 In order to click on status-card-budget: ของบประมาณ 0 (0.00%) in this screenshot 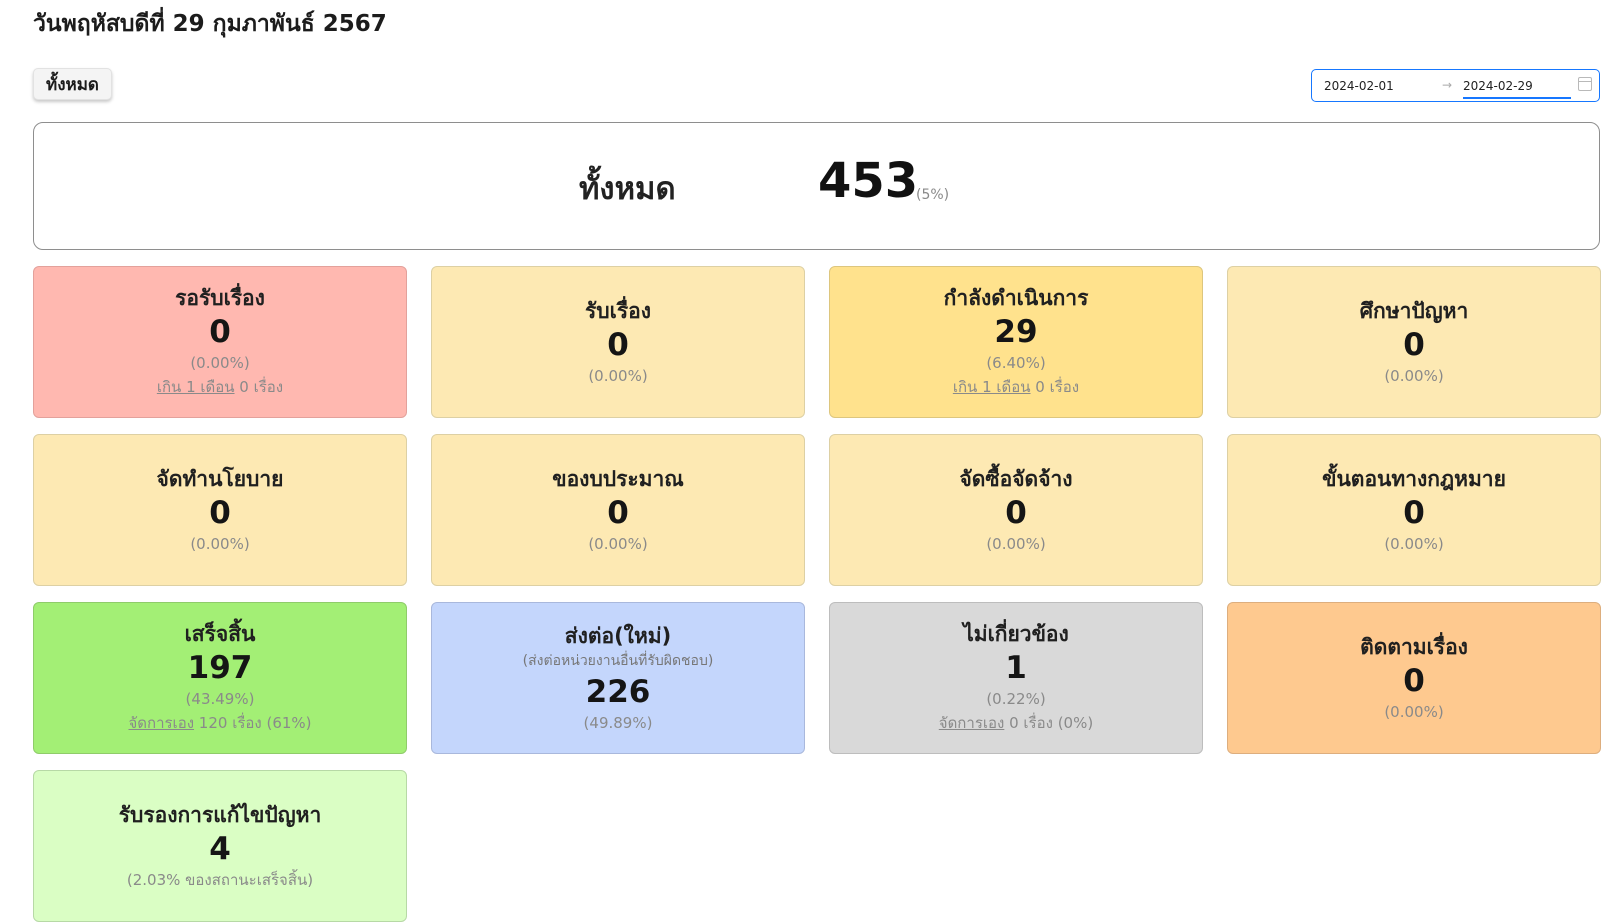, I will do `click(618, 510)`.